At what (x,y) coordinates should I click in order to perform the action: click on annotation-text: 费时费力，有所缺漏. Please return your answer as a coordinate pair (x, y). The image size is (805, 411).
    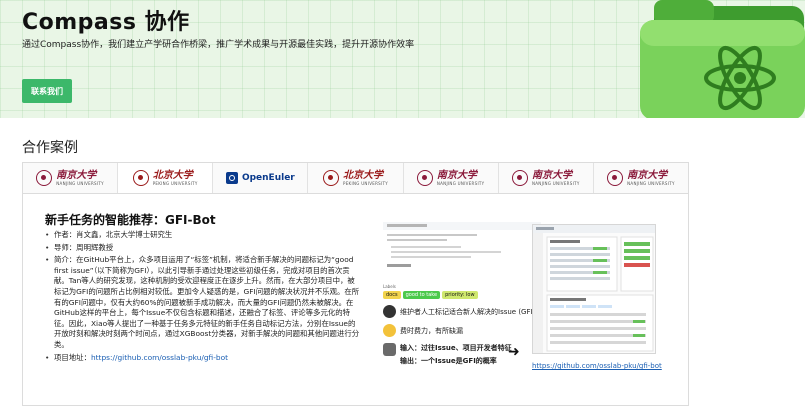
    Looking at the image, I should click on (431, 330).